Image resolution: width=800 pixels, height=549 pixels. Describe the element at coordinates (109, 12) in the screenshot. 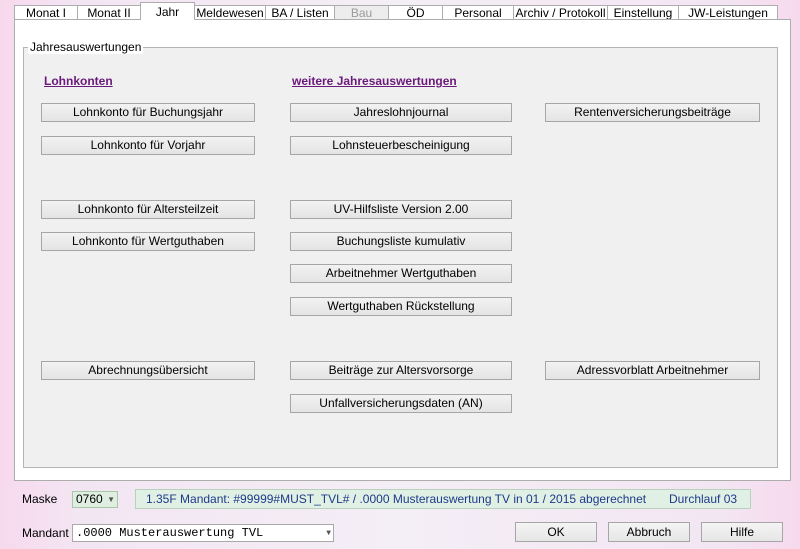

I see `tab-monat-2: Monat II` at that location.